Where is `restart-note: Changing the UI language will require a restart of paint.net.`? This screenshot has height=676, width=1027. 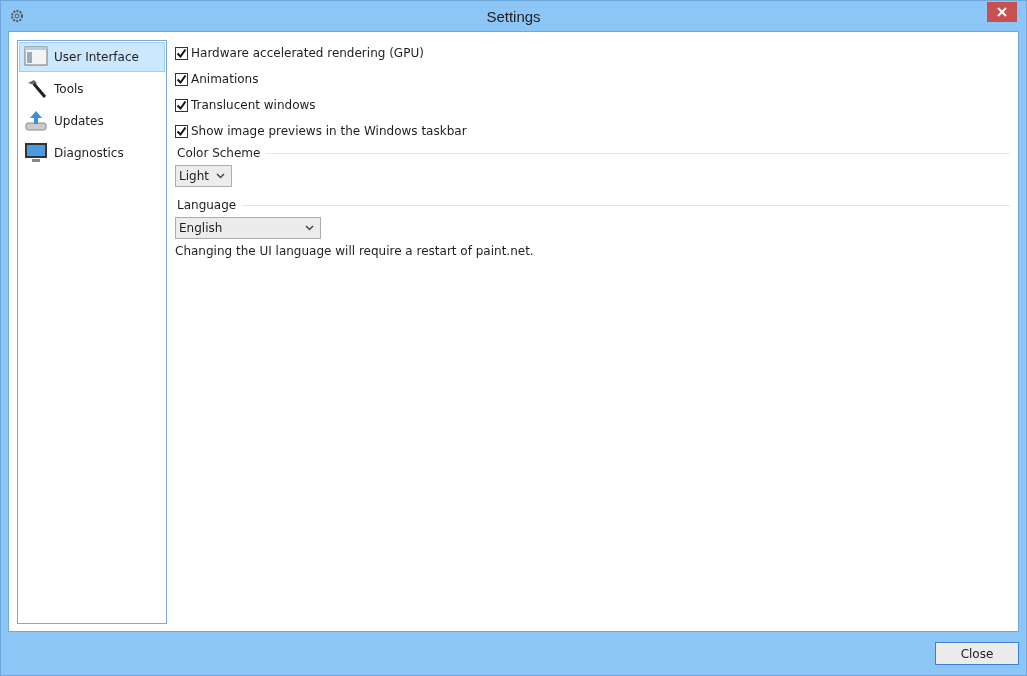 restart-note: Changing the UI language will require a restart of paint.net. is located at coordinates (355, 251).